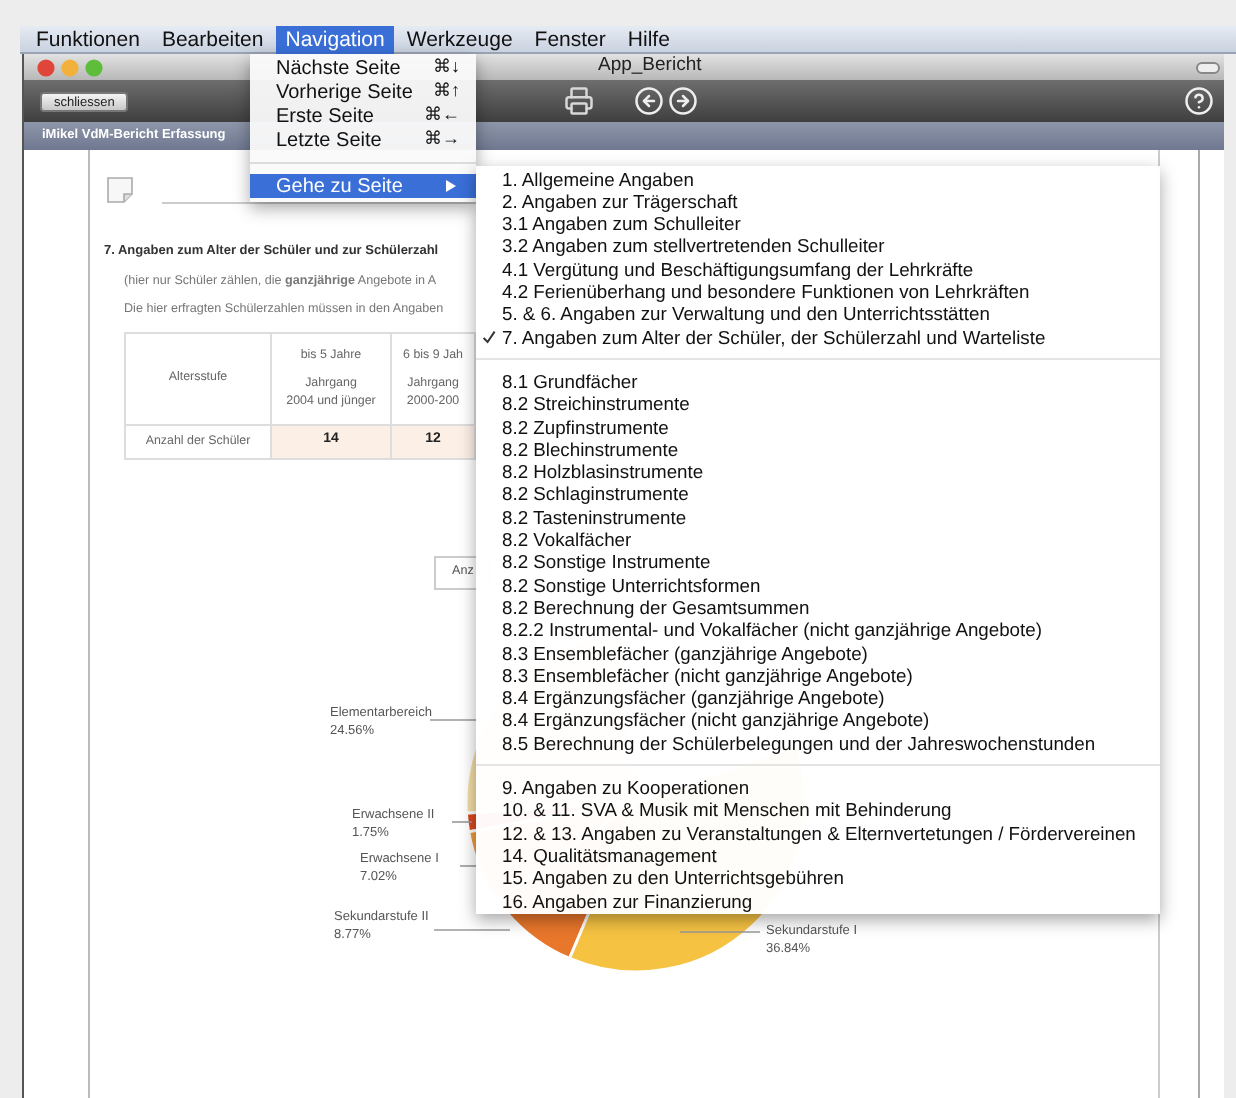  What do you see at coordinates (344, 93) in the screenshot?
I see `menu-item-label: Vorherige Seite` at bounding box center [344, 93].